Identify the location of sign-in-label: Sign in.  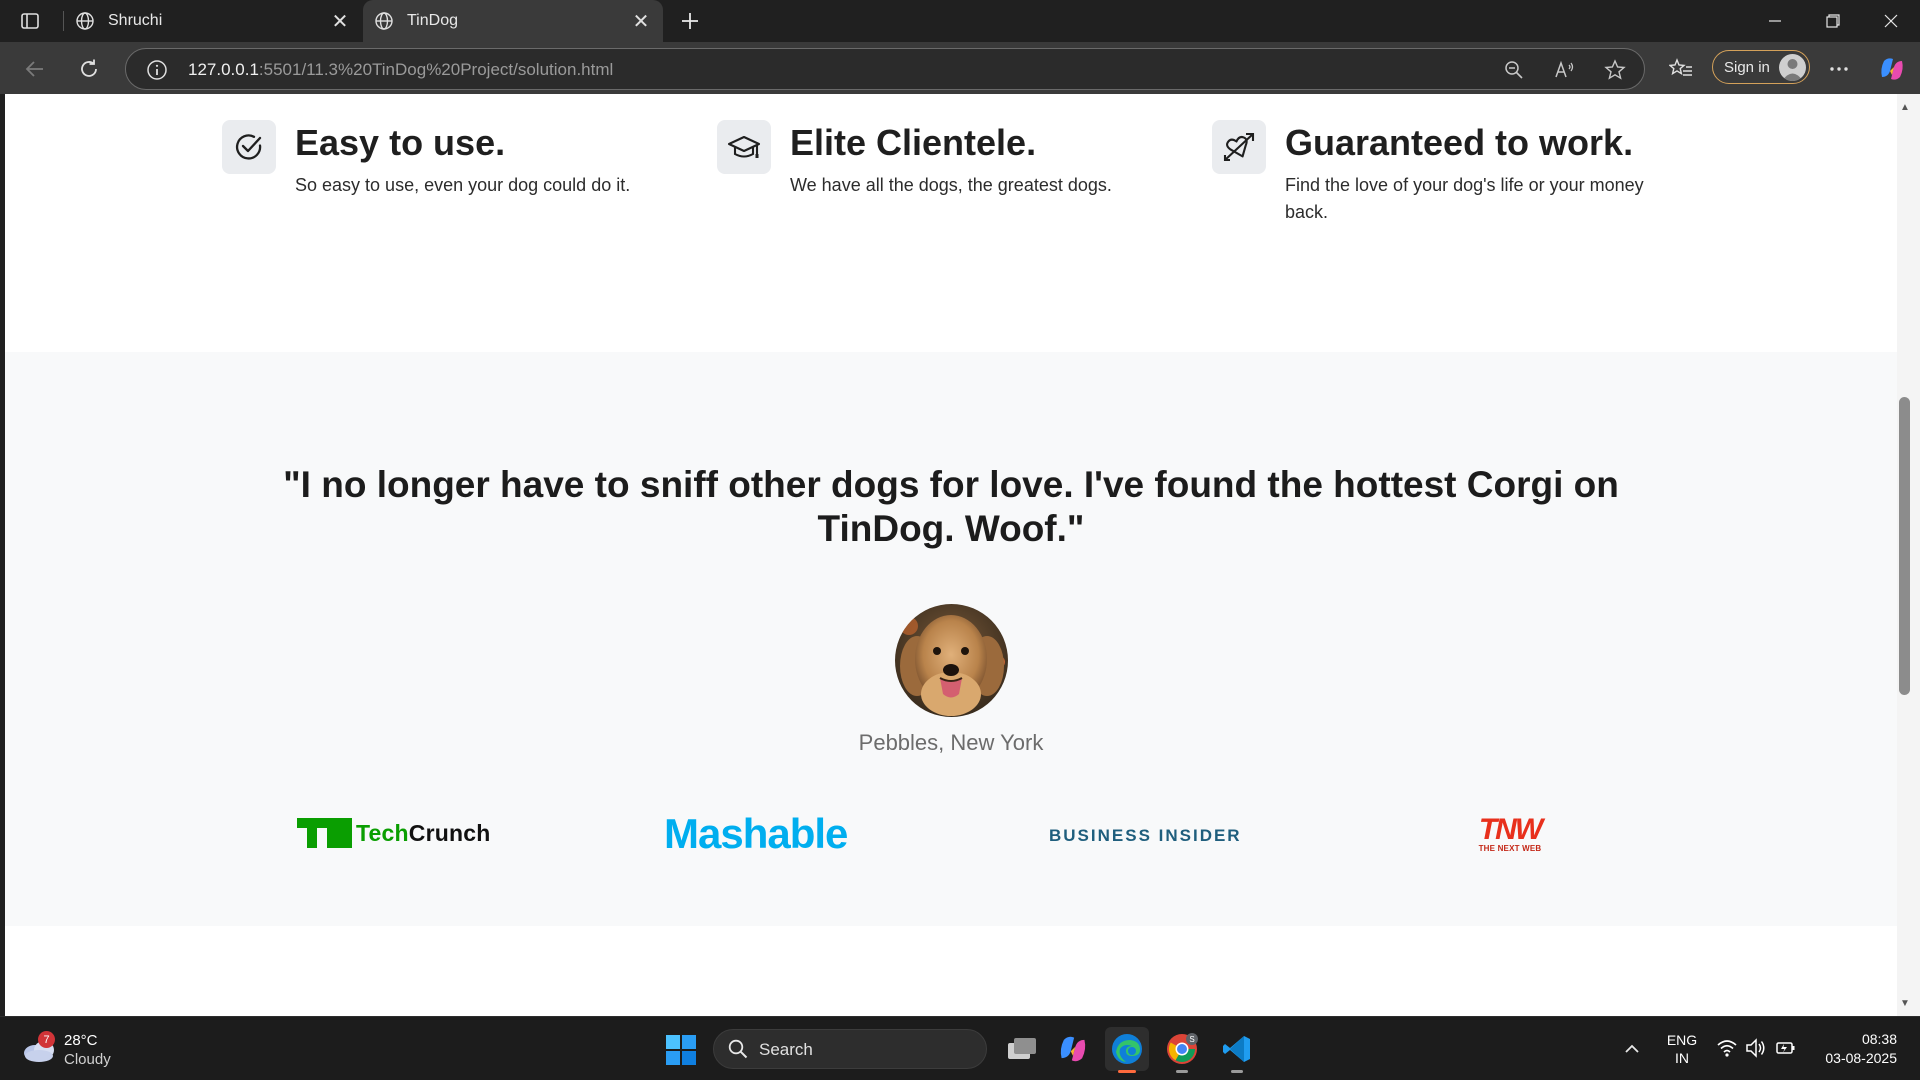
(1747, 67).